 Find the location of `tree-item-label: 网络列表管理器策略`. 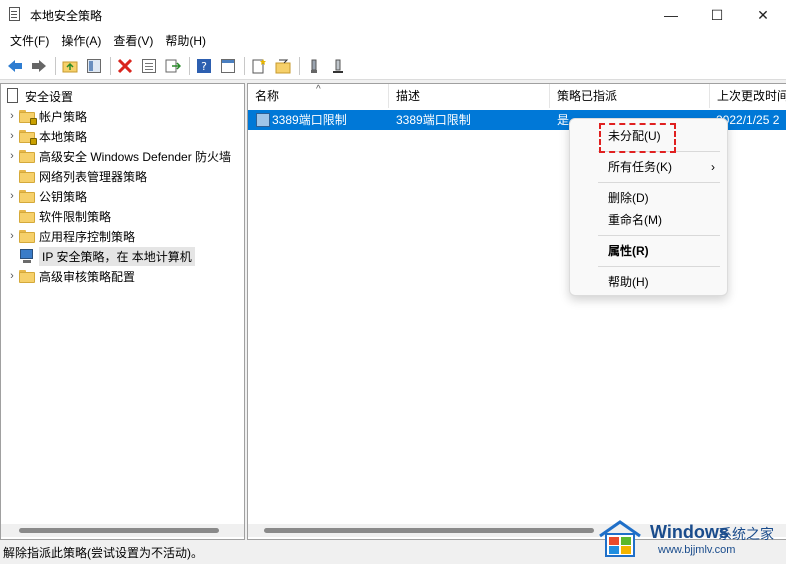

tree-item-label: 网络列表管理器策略 is located at coordinates (93, 176).